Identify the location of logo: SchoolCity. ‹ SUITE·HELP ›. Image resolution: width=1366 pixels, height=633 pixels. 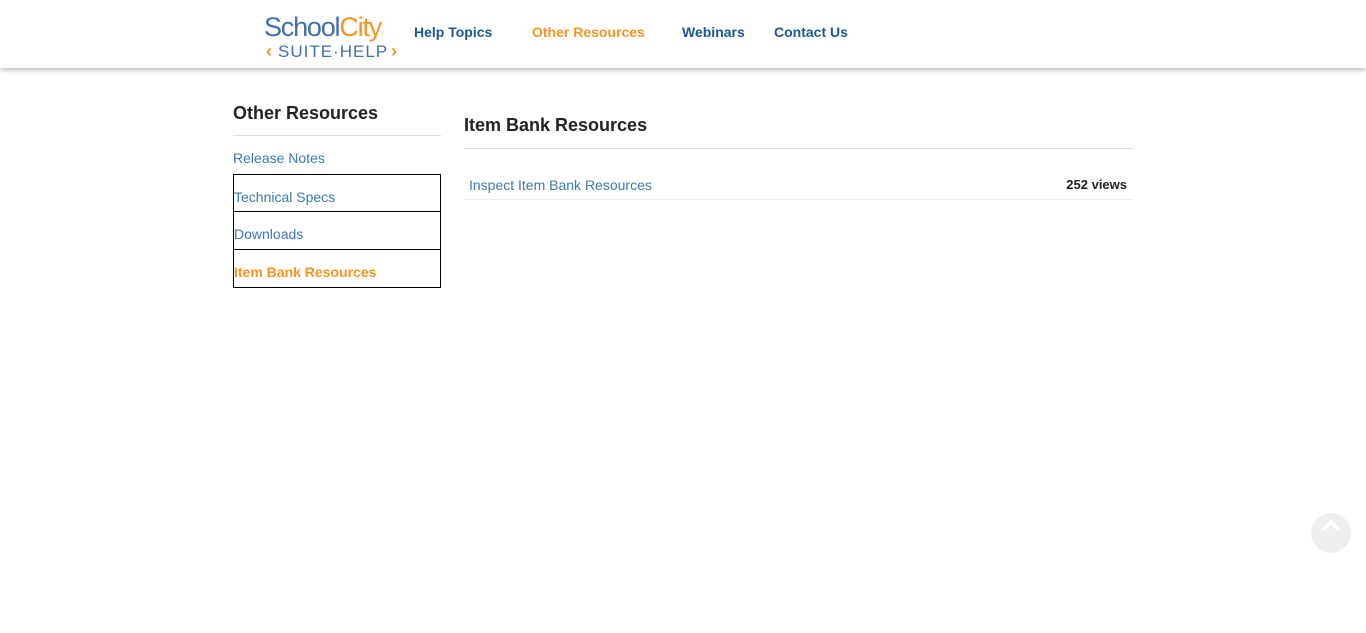
(332, 37).